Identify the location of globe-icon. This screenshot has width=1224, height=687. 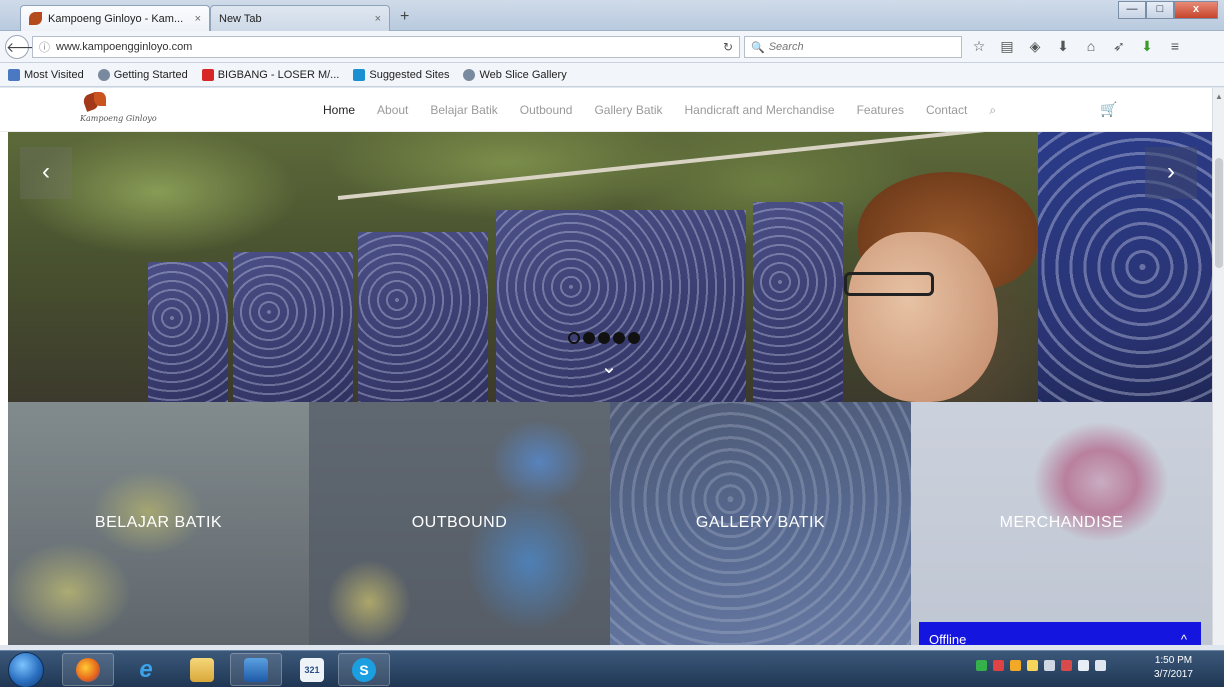
(103, 74).